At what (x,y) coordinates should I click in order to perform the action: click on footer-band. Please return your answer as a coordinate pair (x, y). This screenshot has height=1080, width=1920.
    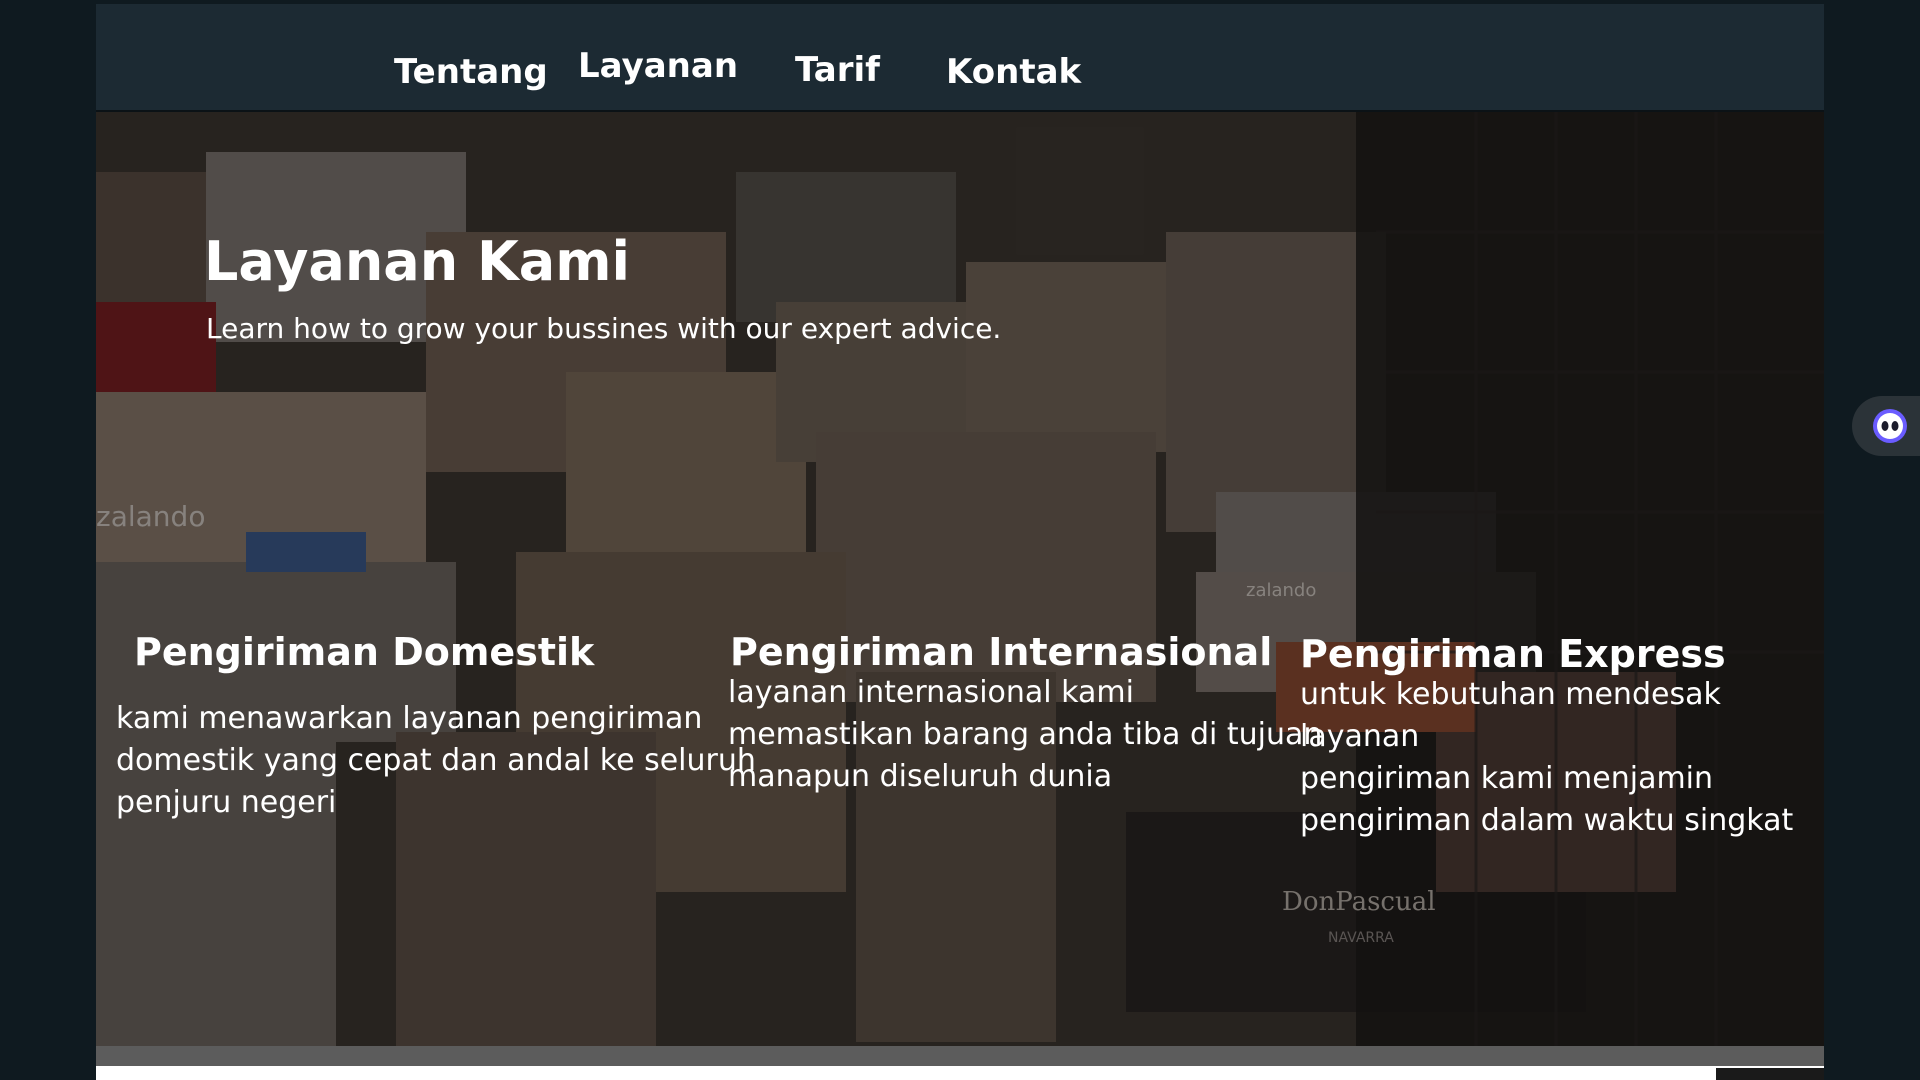
    Looking at the image, I should click on (960, 1056).